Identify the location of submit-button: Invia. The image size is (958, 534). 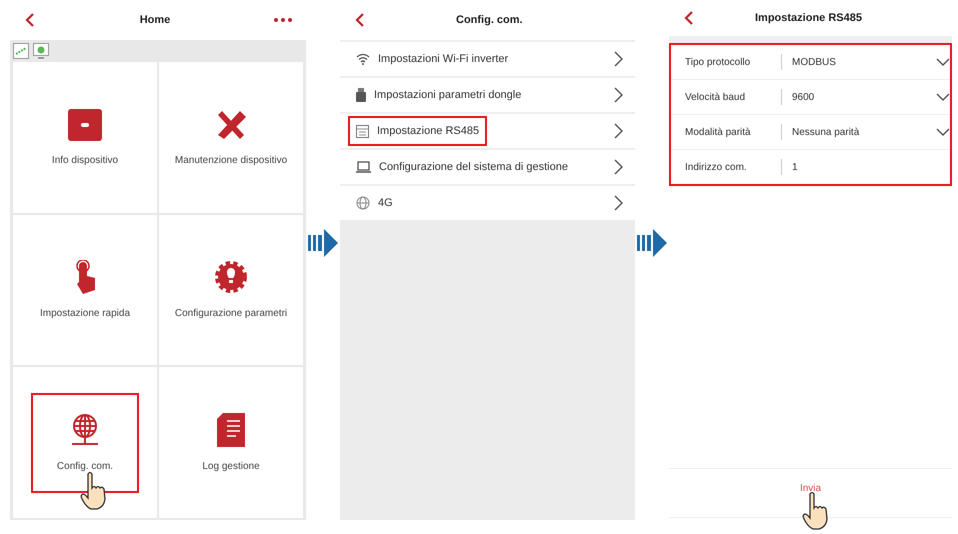
(811, 488).